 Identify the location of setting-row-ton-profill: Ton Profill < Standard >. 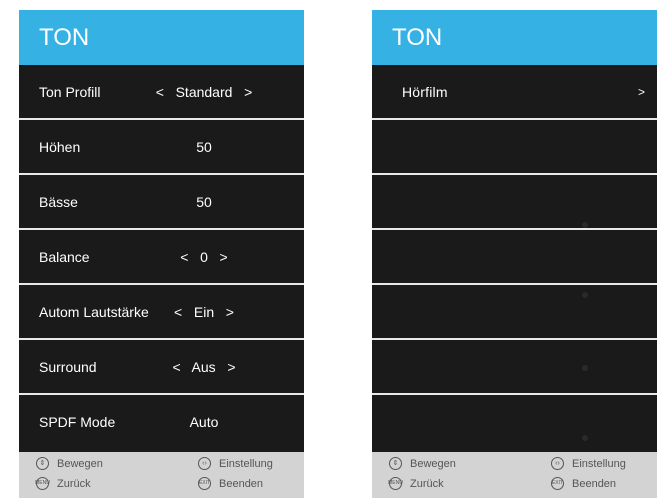
(161, 91).